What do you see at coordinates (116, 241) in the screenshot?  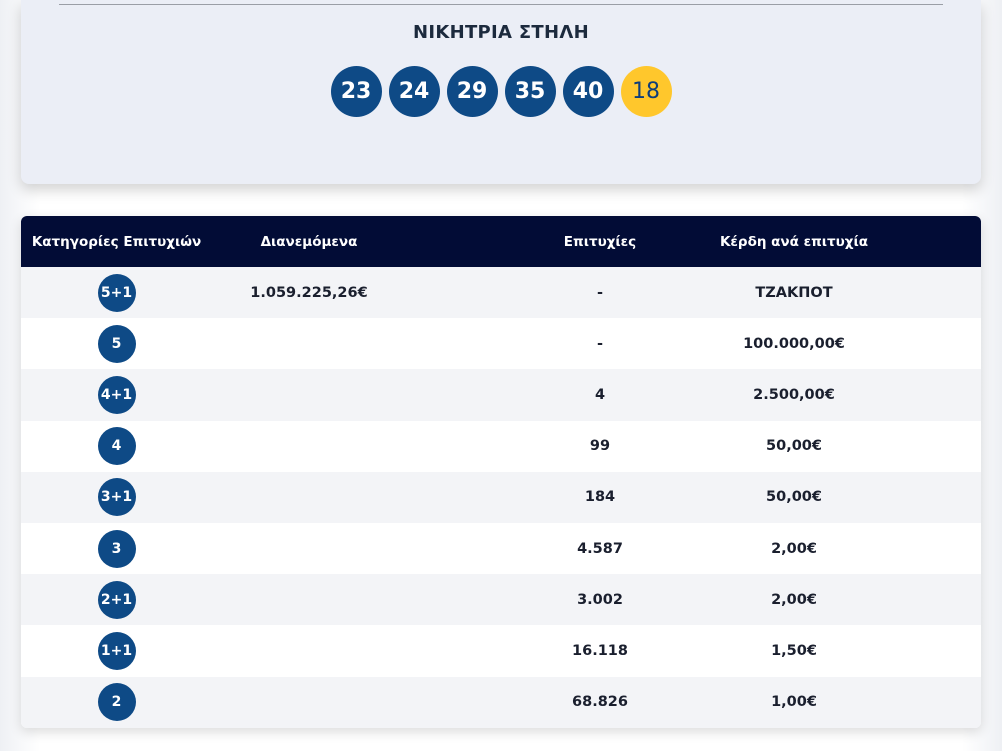 I see `header-category: Κατηγορίες Επιτυχιών` at bounding box center [116, 241].